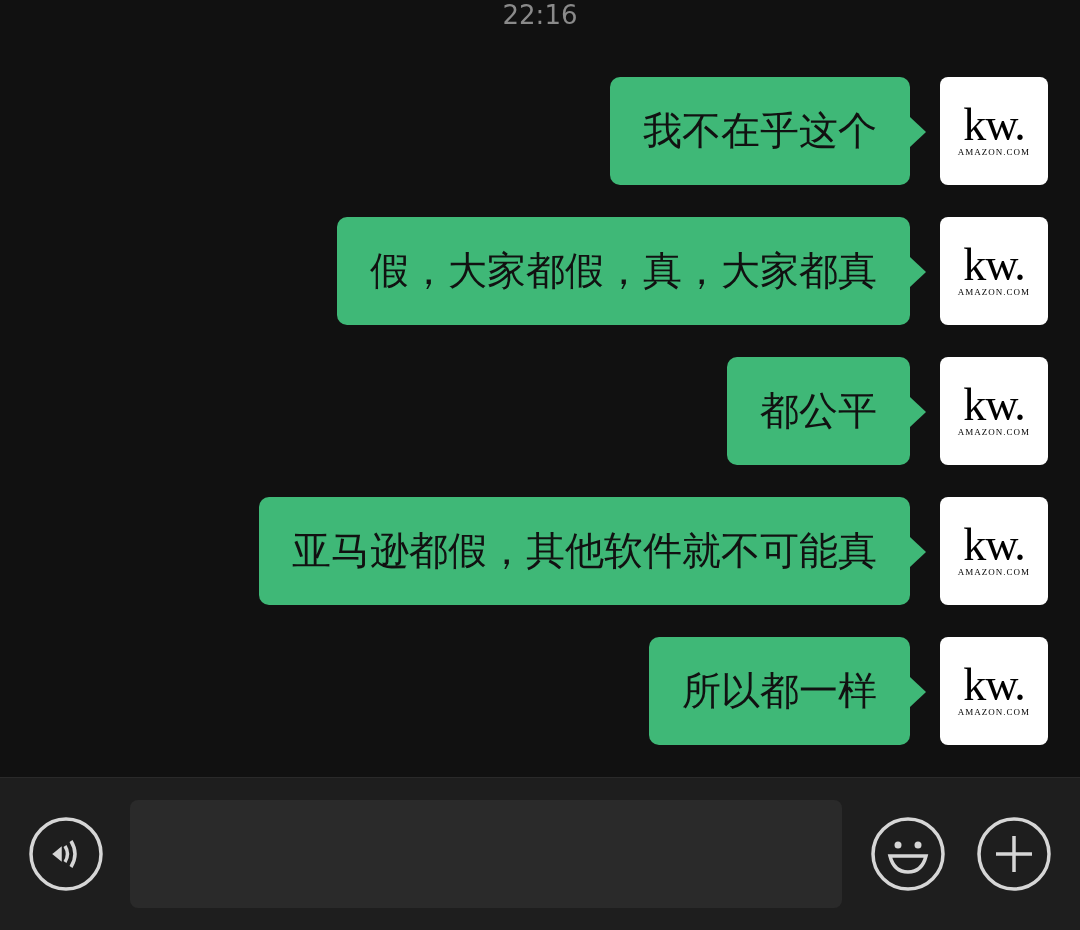  I want to click on smiley-icon, so click(908, 854).